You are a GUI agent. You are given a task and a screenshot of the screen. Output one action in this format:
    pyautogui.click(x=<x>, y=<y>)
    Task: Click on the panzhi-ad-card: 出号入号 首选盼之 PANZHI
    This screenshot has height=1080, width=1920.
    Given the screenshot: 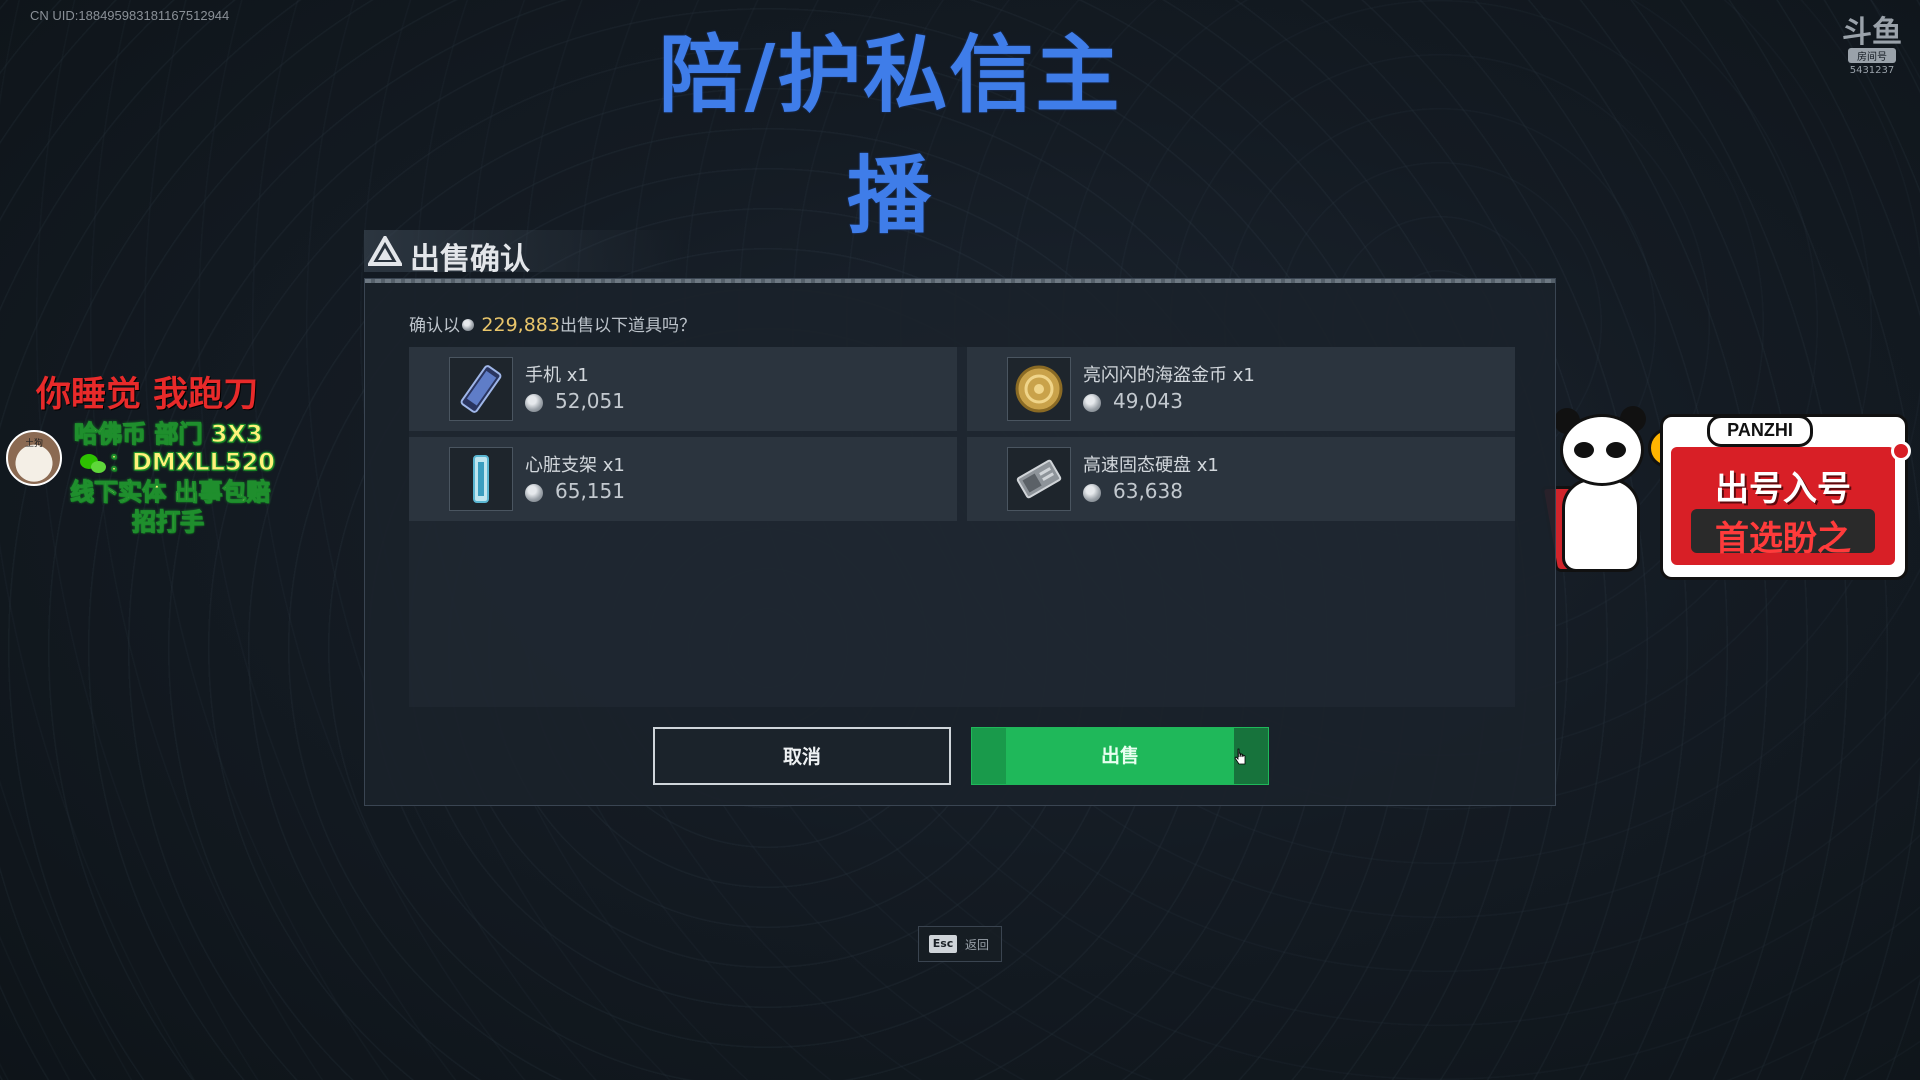 What is the action you would take?
    pyautogui.click(x=1785, y=497)
    